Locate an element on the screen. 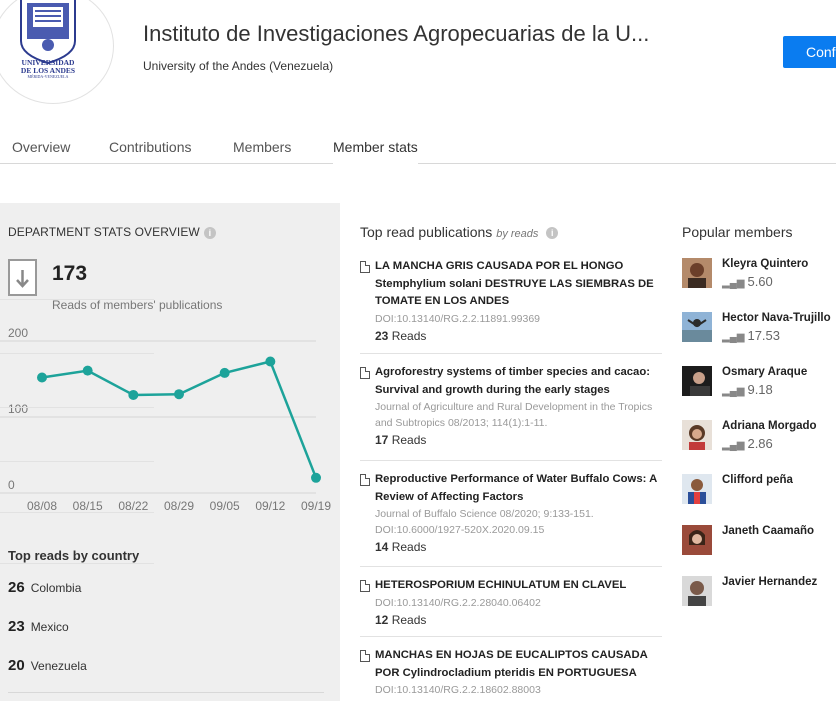 This screenshot has height=701, width=836. top-publications-title: Top read publications by reads i is located at coordinates (459, 232).